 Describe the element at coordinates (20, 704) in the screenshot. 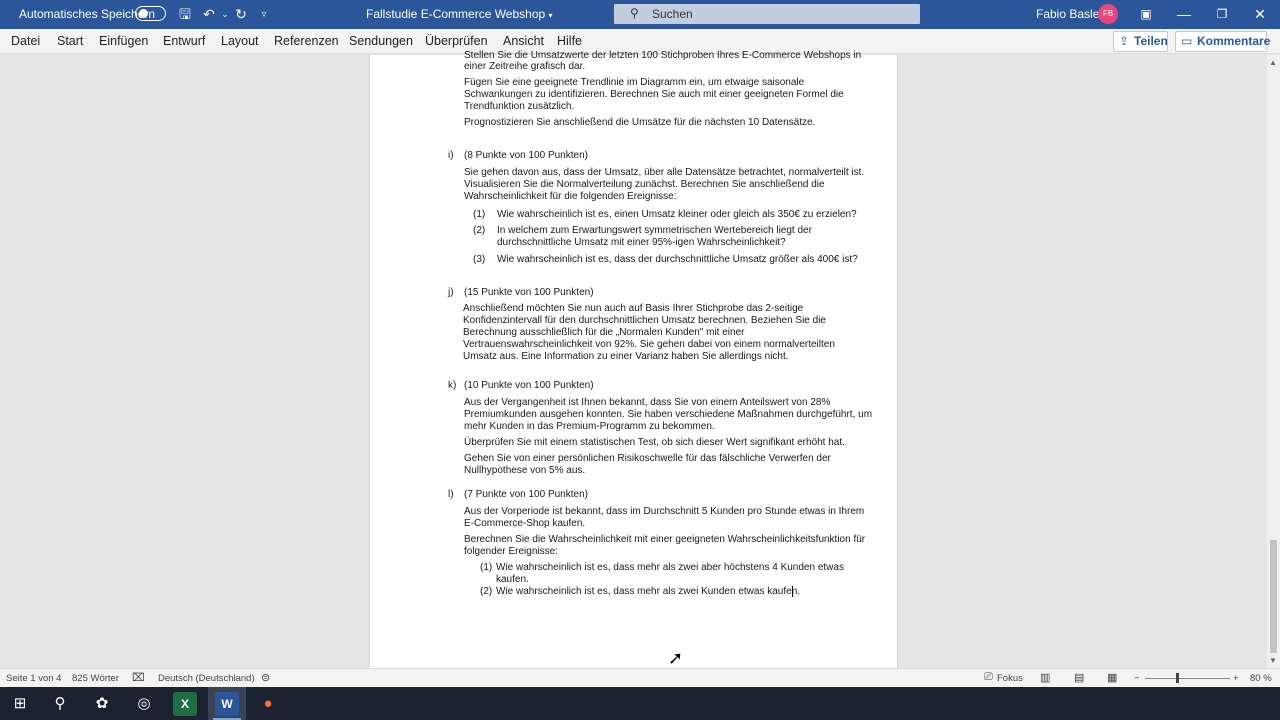

I see `windows-start-icon: ⊞` at that location.